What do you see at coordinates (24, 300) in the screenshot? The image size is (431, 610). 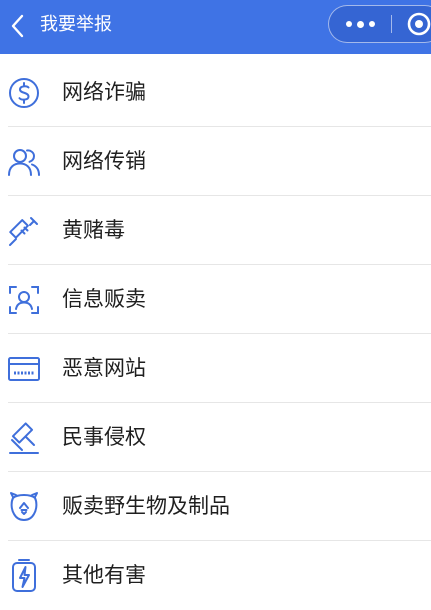 I see `face-scan-icon` at bounding box center [24, 300].